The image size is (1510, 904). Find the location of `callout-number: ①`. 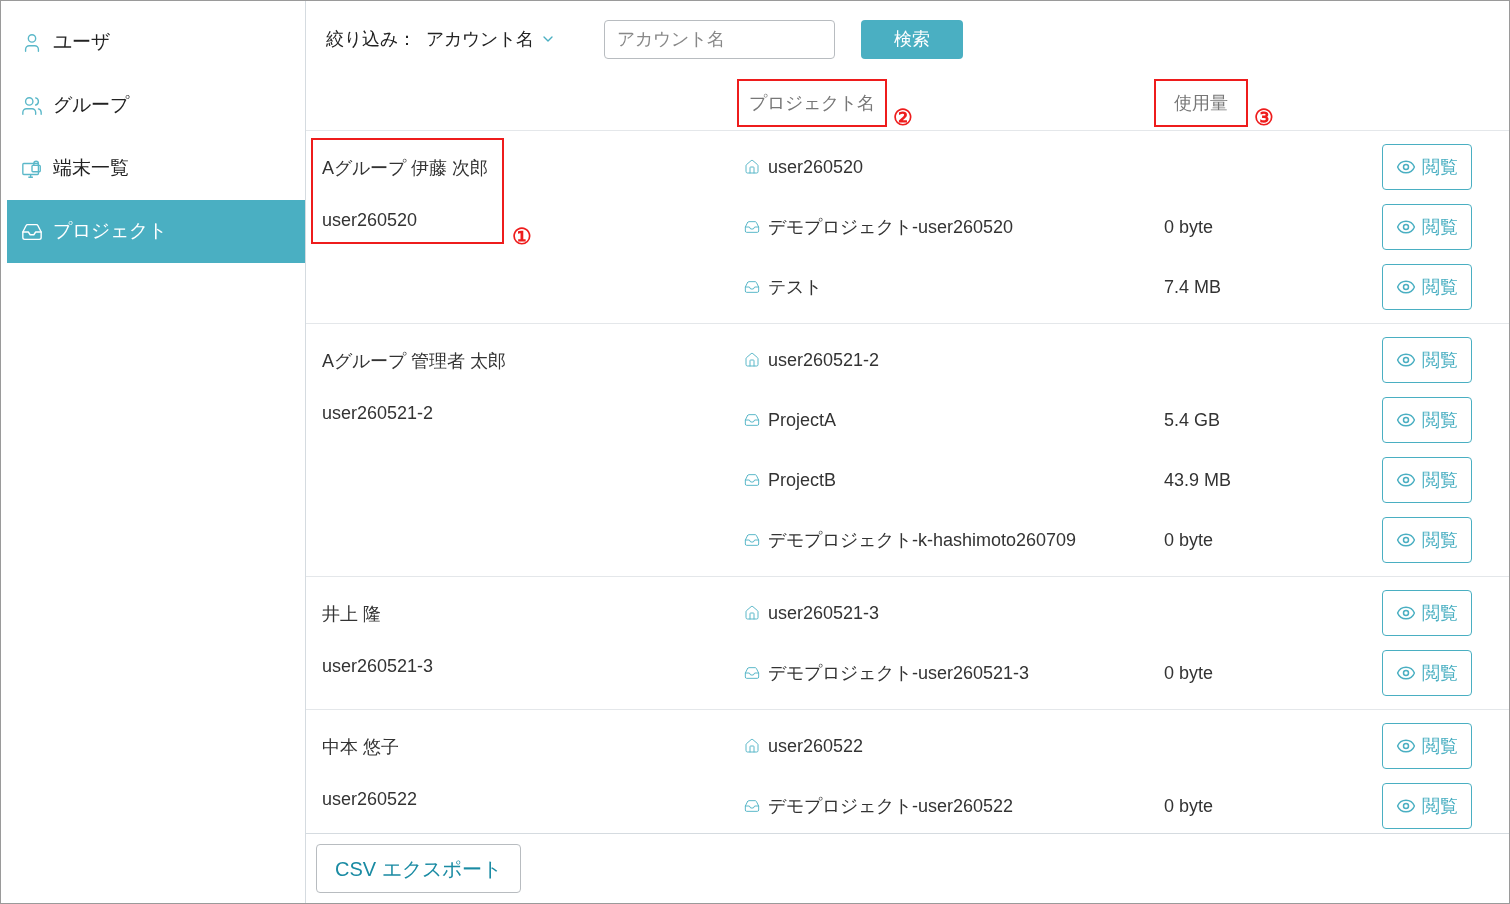

callout-number: ① is located at coordinates (522, 237).